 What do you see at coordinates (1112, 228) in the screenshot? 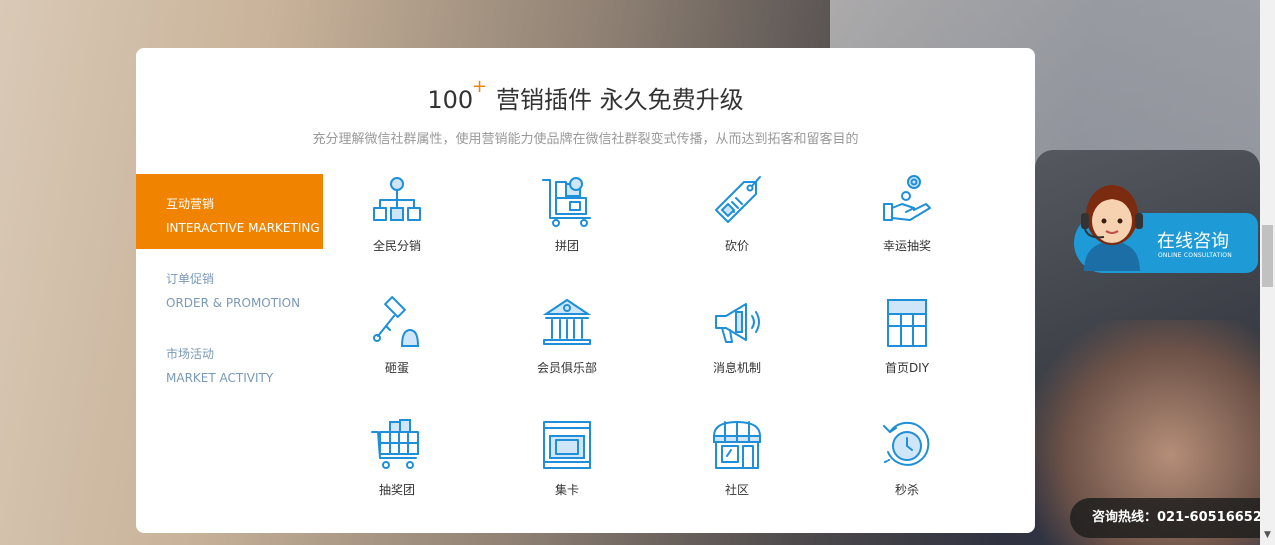
I see `support-agent-icon` at bounding box center [1112, 228].